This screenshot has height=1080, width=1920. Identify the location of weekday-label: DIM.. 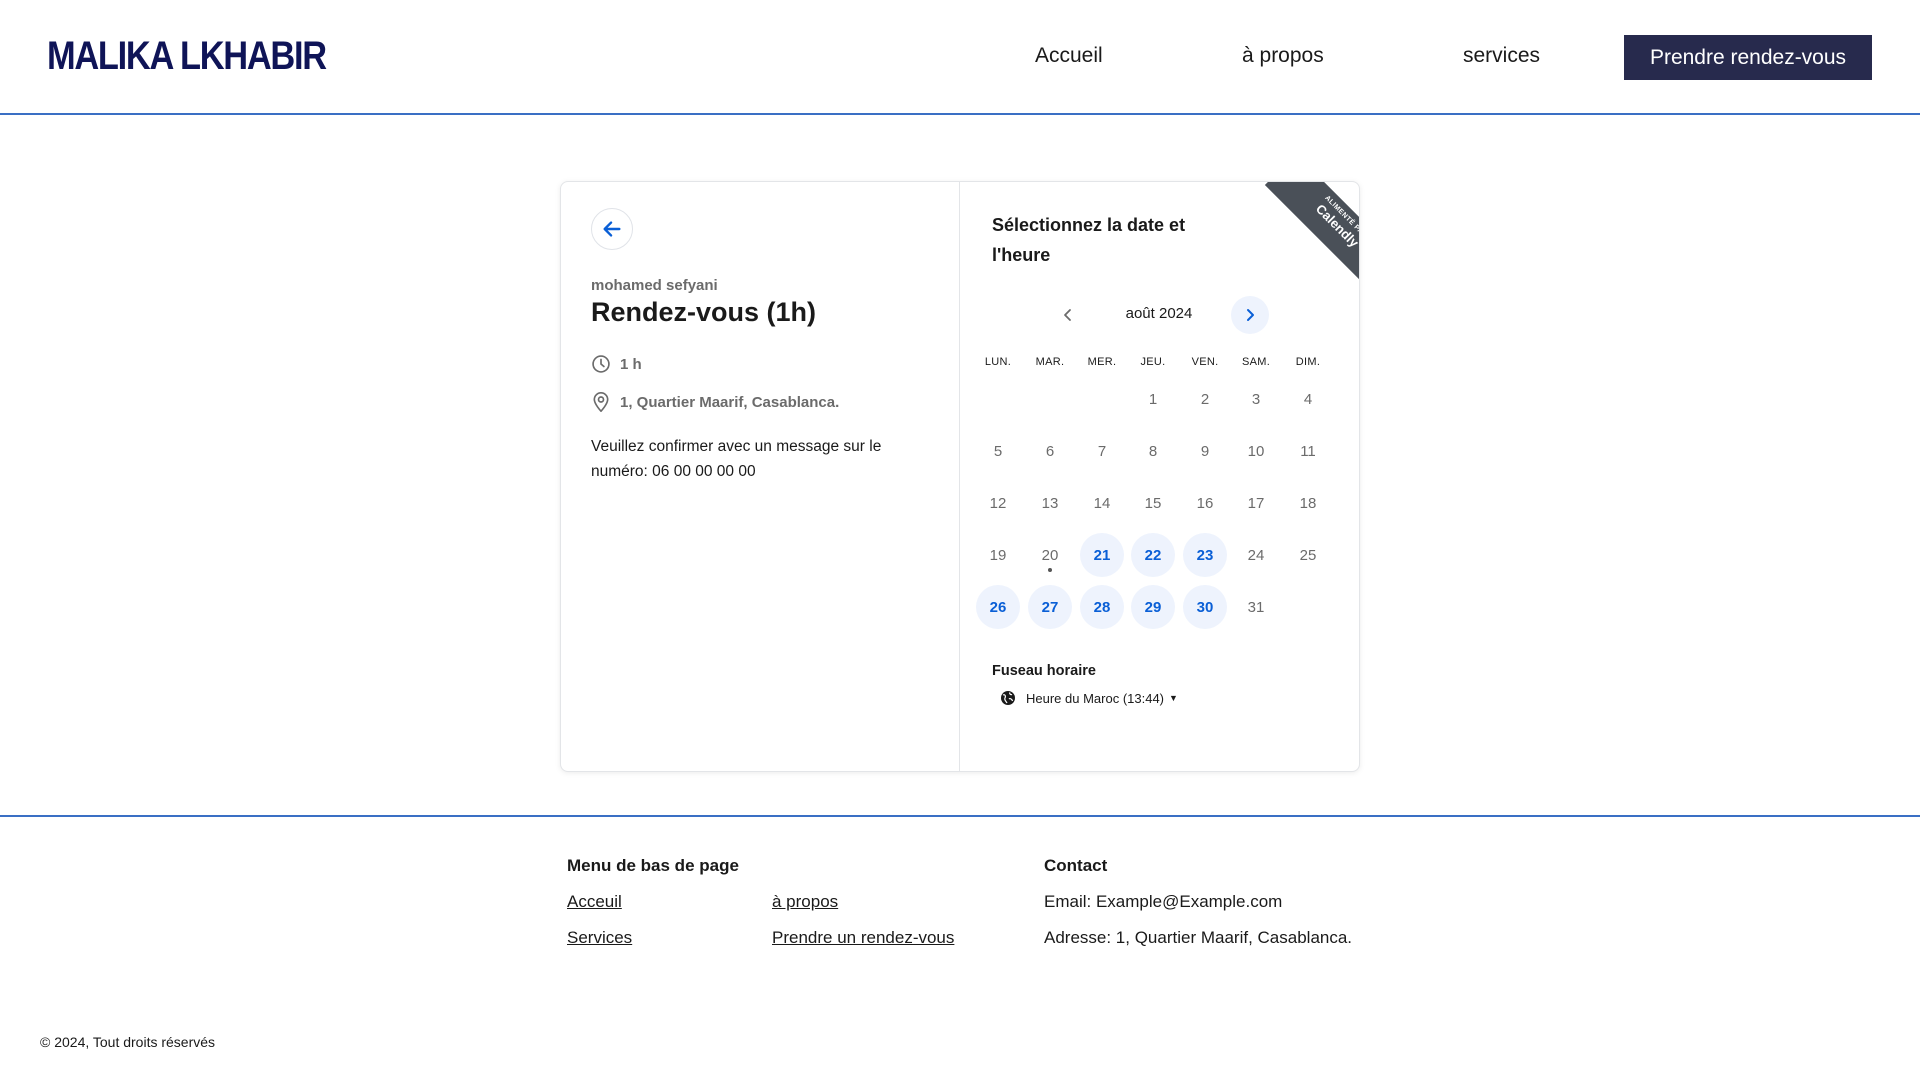
(1308, 362).